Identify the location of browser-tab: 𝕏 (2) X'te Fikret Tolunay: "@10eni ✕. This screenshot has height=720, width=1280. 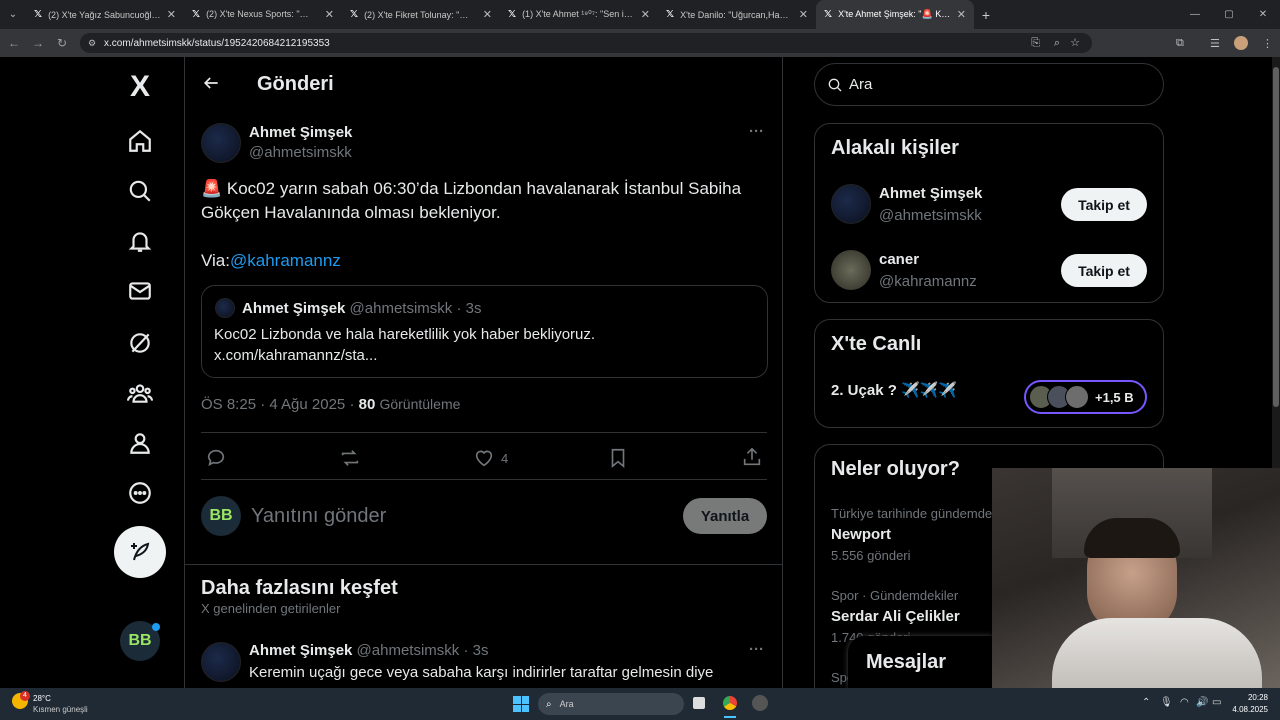
(421, 14).